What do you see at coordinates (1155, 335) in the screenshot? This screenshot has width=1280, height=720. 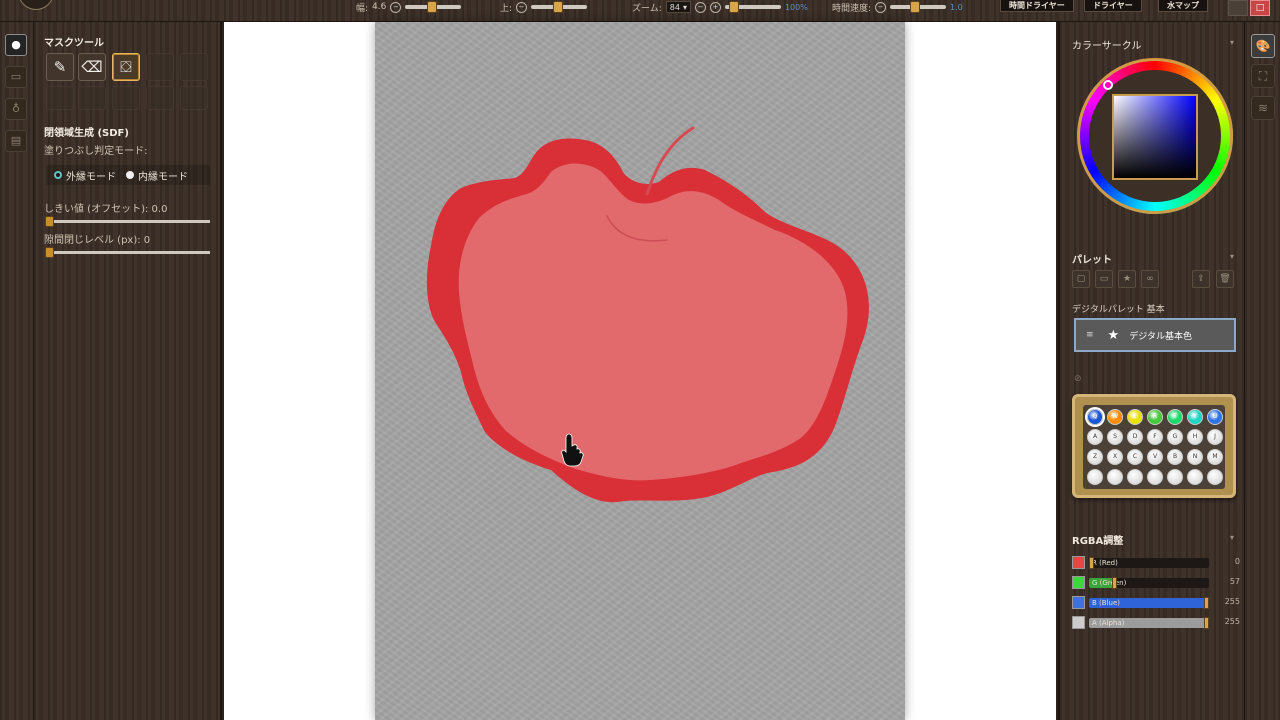 I see `palette-list-item: ≡ ★ デジタル基本色` at bounding box center [1155, 335].